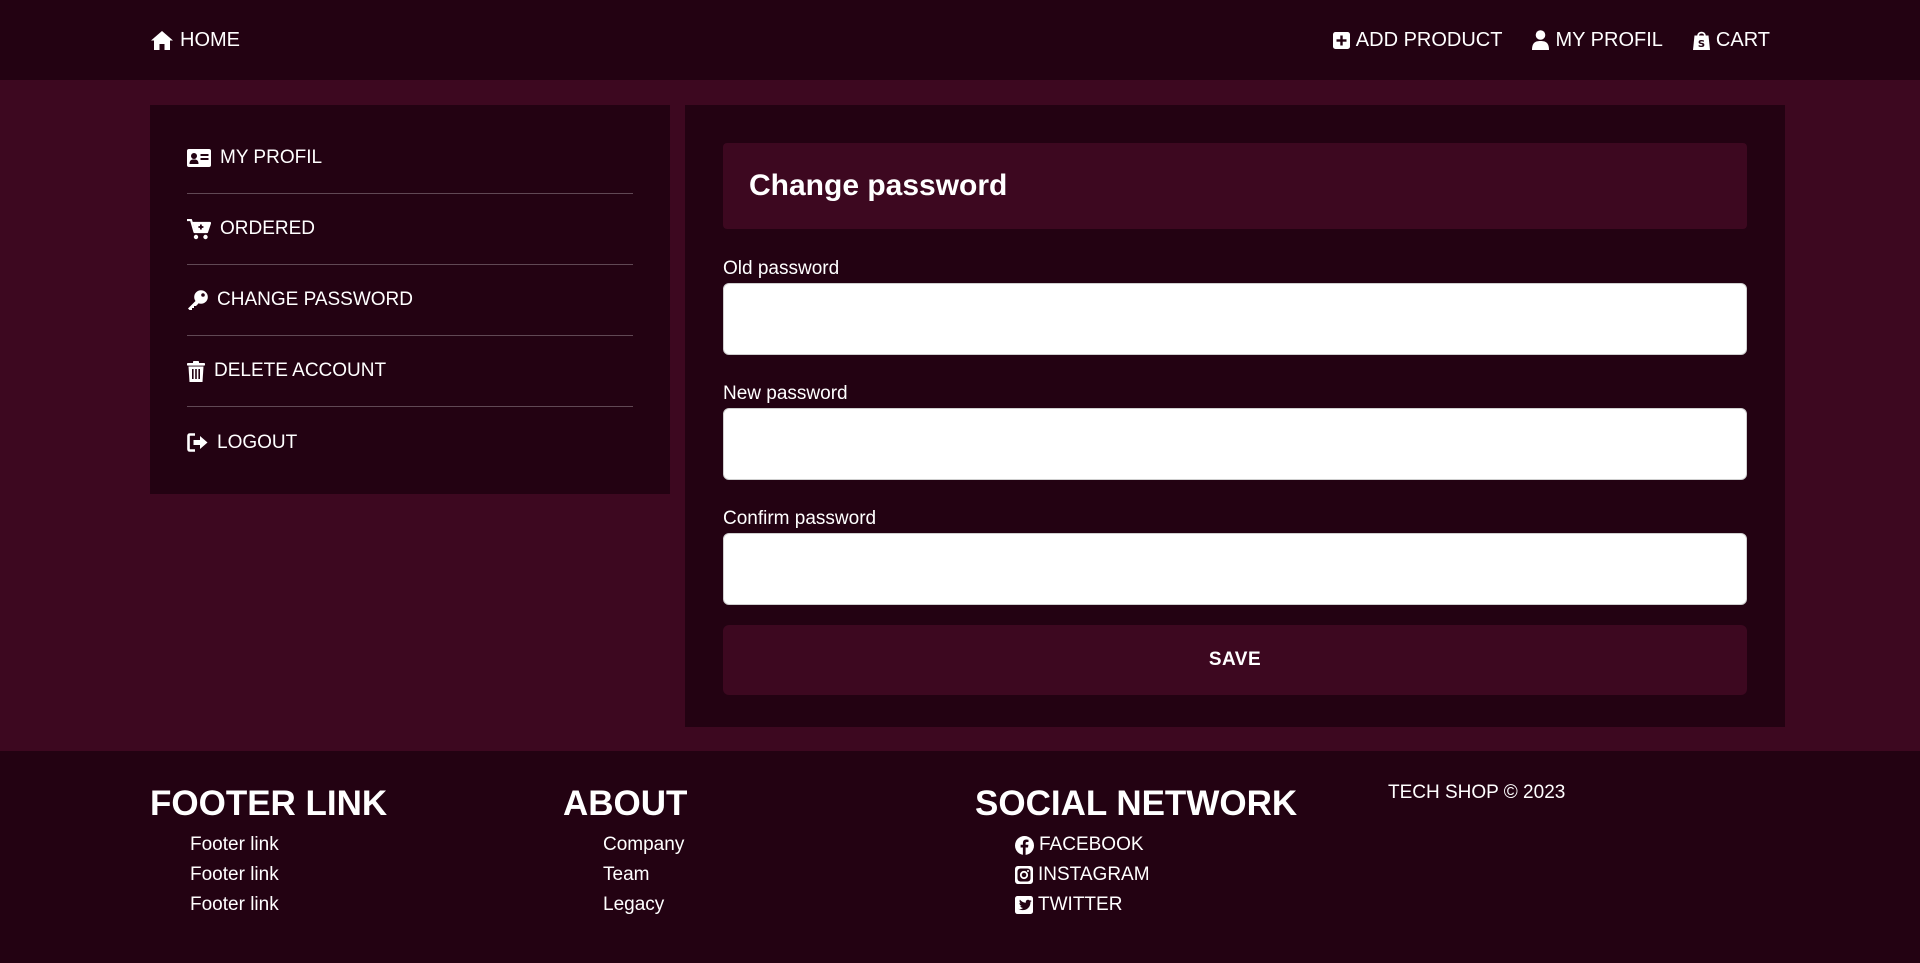  What do you see at coordinates (257, 442) in the screenshot?
I see `sidebar-item-label: LOGOUT` at bounding box center [257, 442].